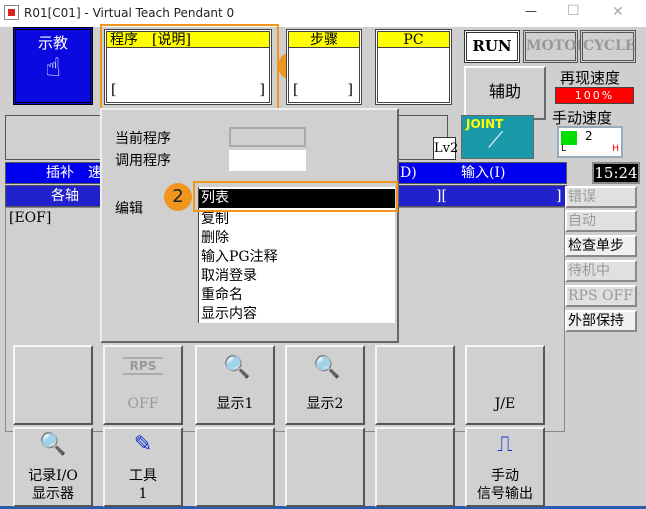 Image resolution: width=646 pixels, height=509 pixels. I want to click on edit-item: 显示内容, so click(297, 314).